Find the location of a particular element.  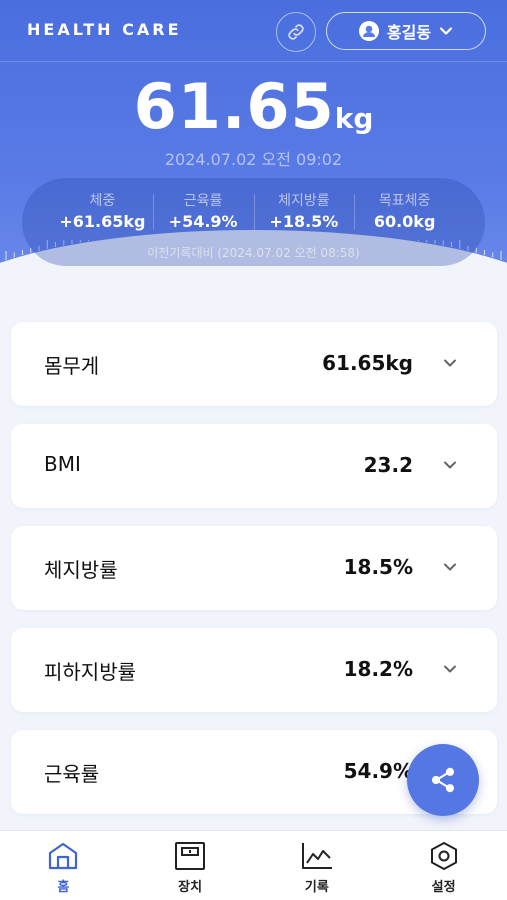

stat-label: 체중 is located at coordinates (102, 201).